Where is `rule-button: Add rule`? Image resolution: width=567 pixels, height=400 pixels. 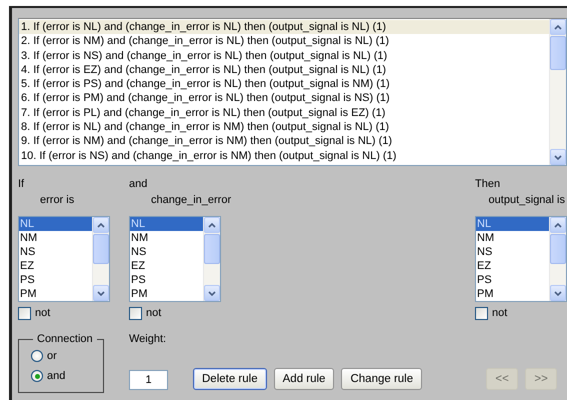
rule-button: Add rule is located at coordinates (304, 379).